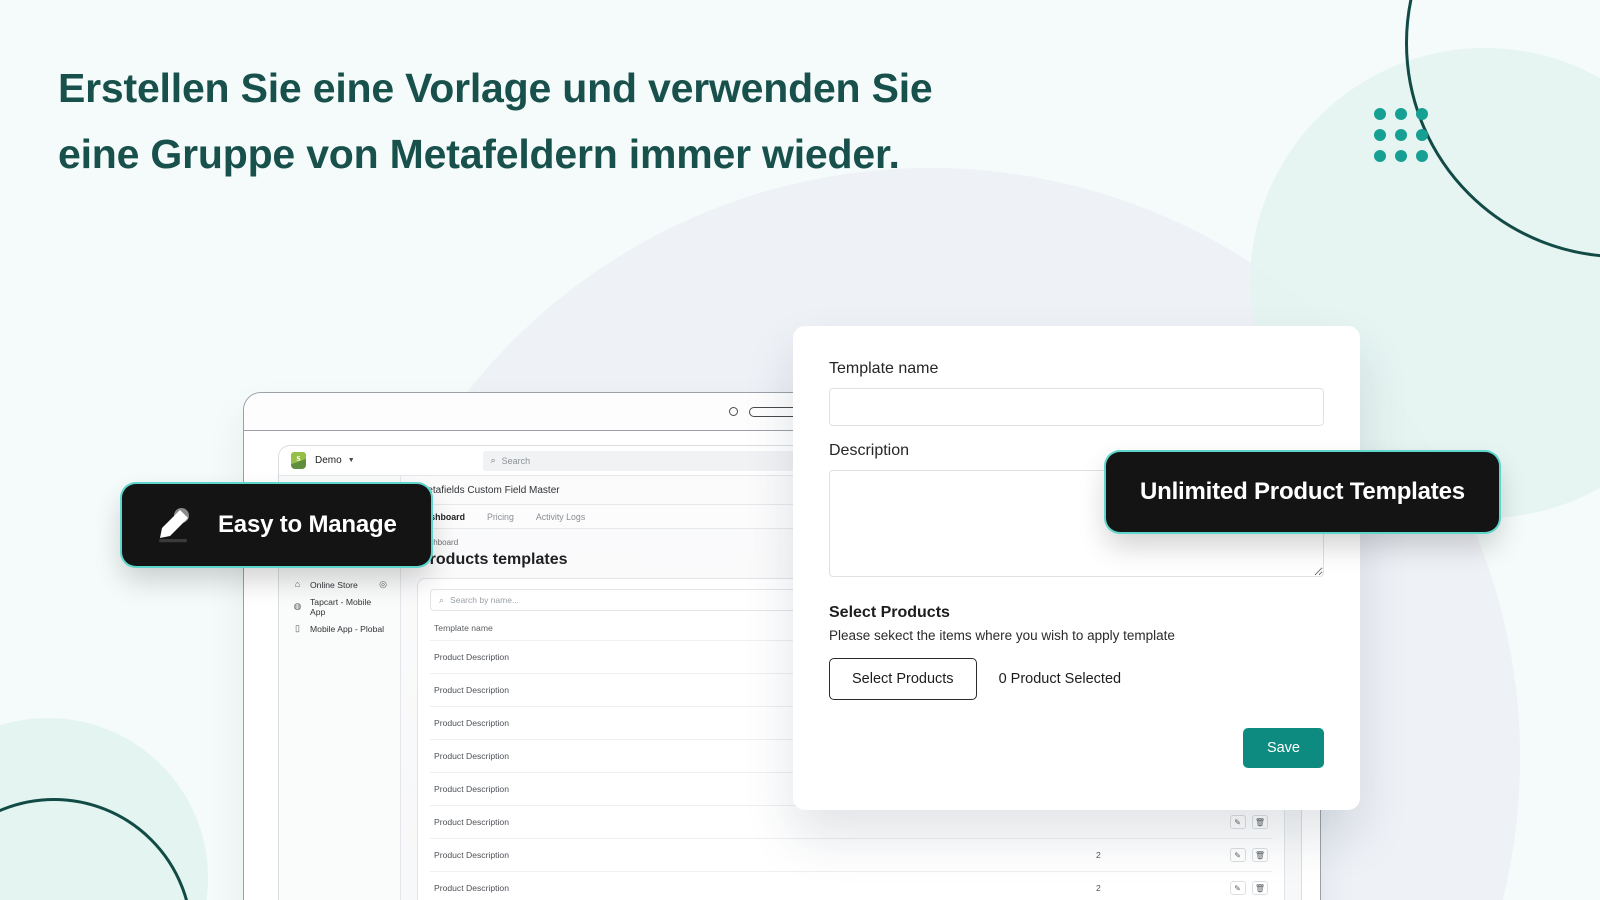  What do you see at coordinates (889, 612) in the screenshot?
I see `select-products-heading: Select Products` at bounding box center [889, 612].